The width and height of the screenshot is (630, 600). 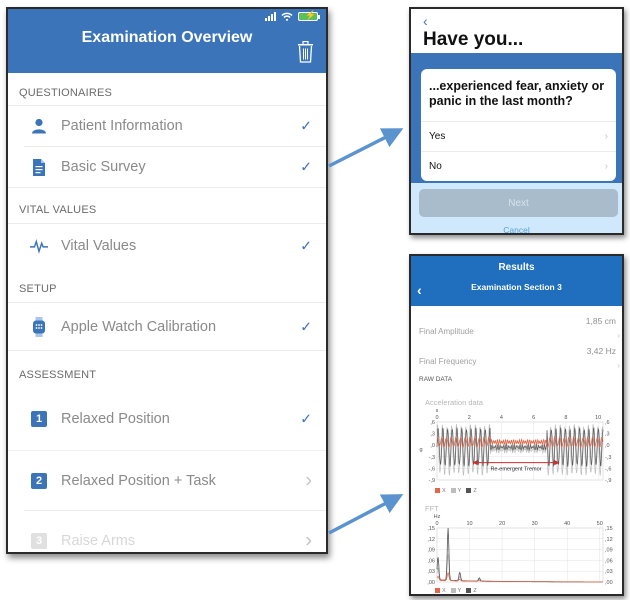 What do you see at coordinates (516, 267) in the screenshot?
I see `results-title: Results` at bounding box center [516, 267].